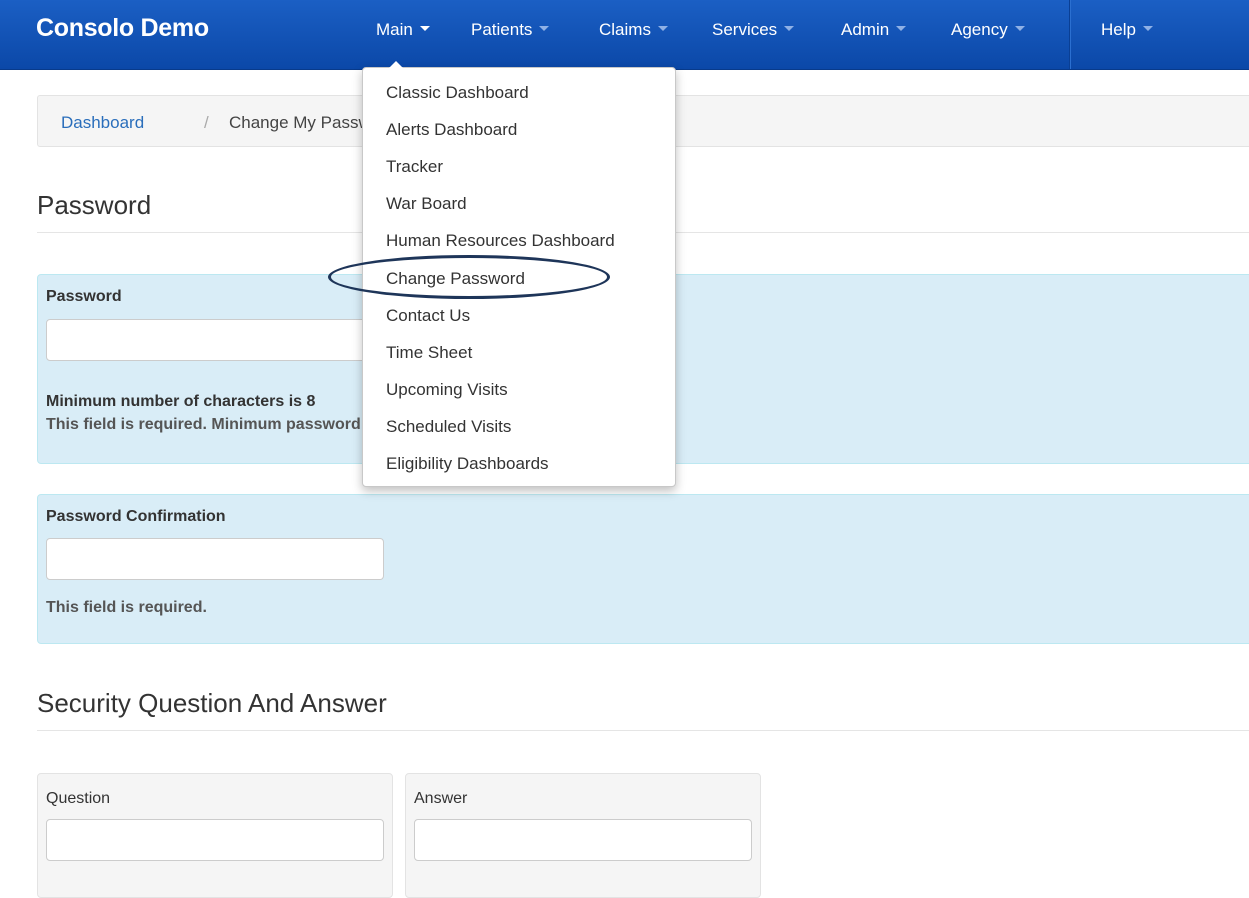  What do you see at coordinates (215, 840) in the screenshot?
I see `question-input` at bounding box center [215, 840].